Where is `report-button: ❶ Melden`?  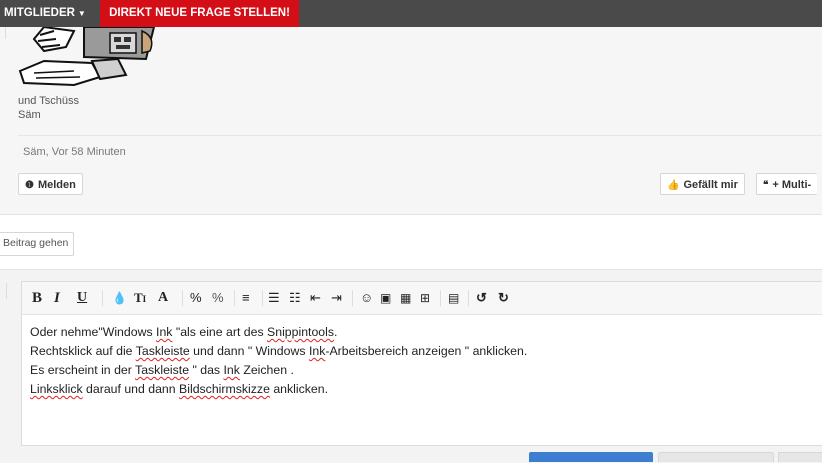
report-button: ❶ Melden is located at coordinates (50, 184).